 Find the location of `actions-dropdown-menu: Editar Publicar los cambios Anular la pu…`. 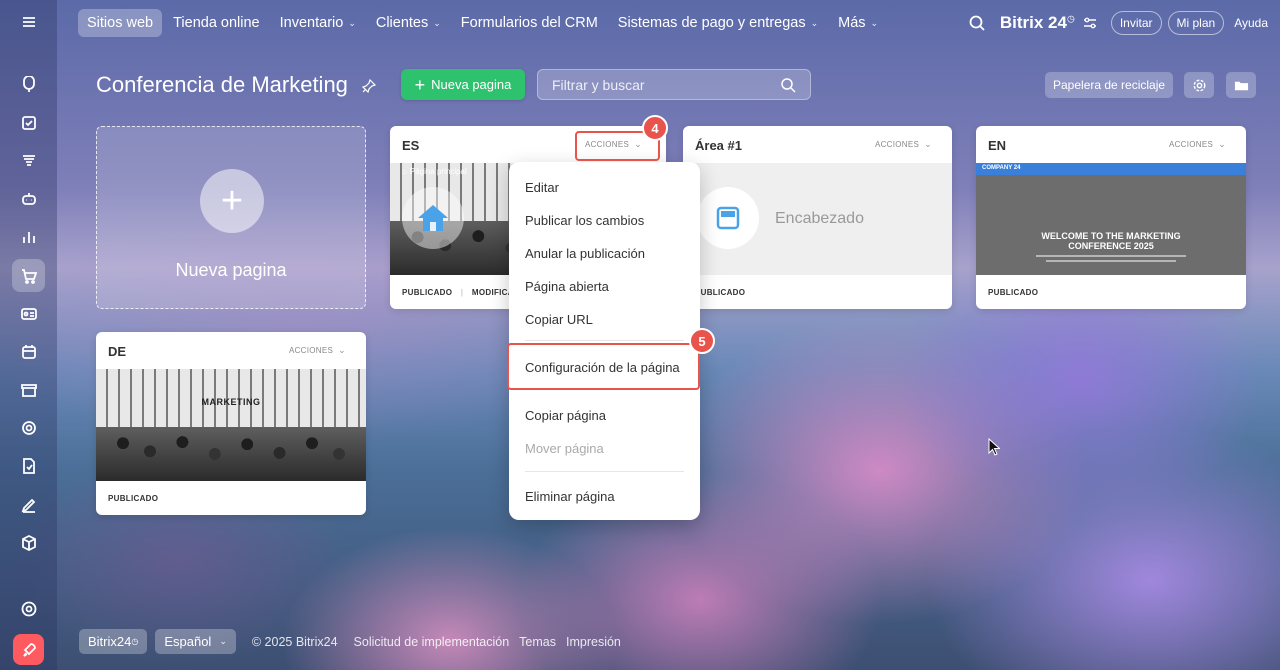

actions-dropdown-menu: Editar Publicar los cambios Anular la pu… is located at coordinates (604, 341).